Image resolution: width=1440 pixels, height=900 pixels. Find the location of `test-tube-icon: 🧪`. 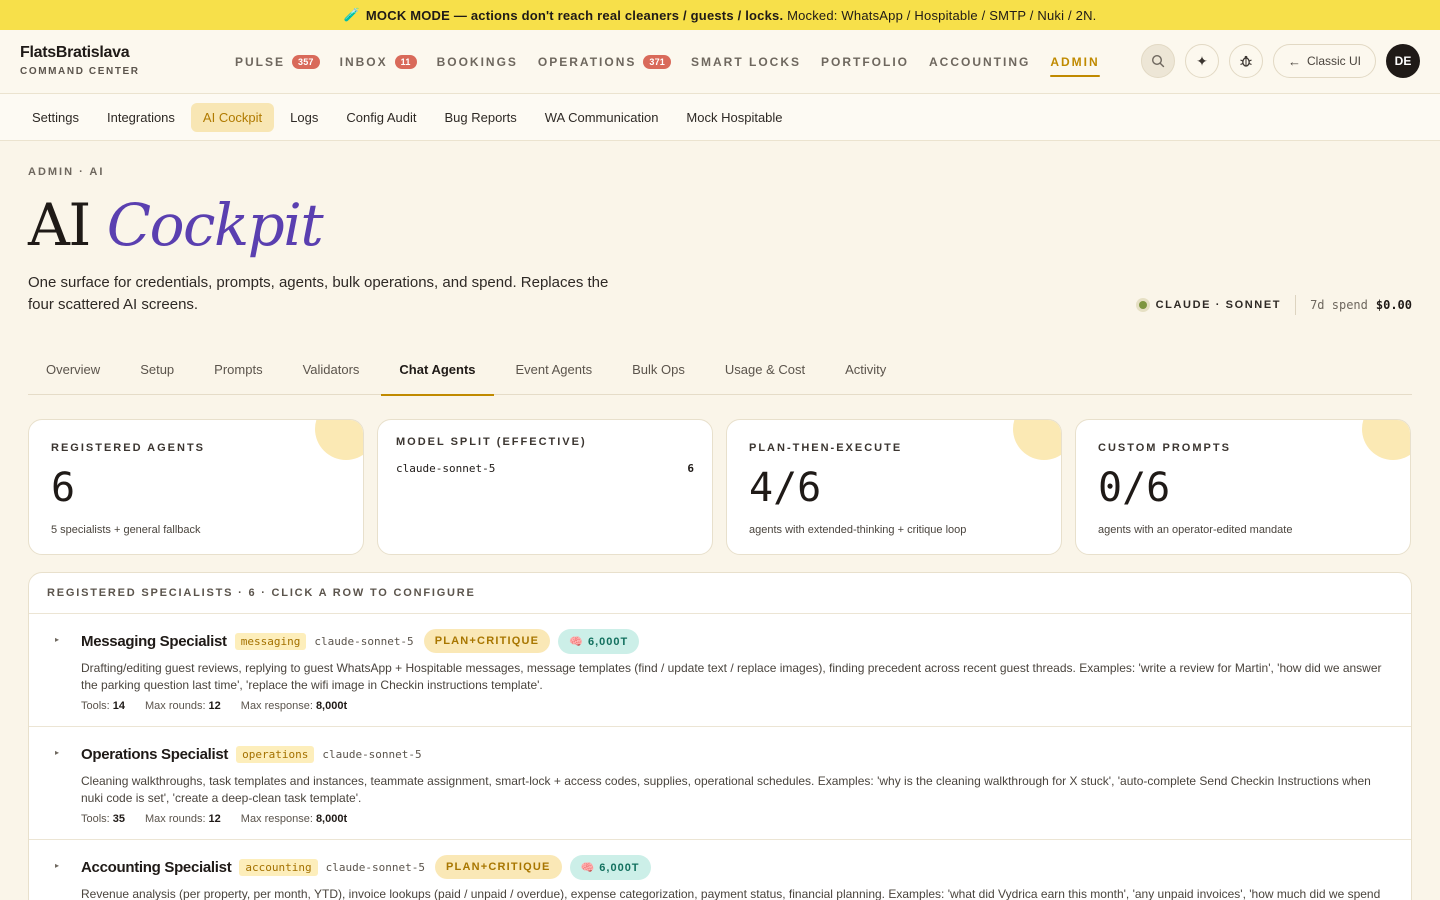

test-tube-icon: 🧪 is located at coordinates (351, 14).